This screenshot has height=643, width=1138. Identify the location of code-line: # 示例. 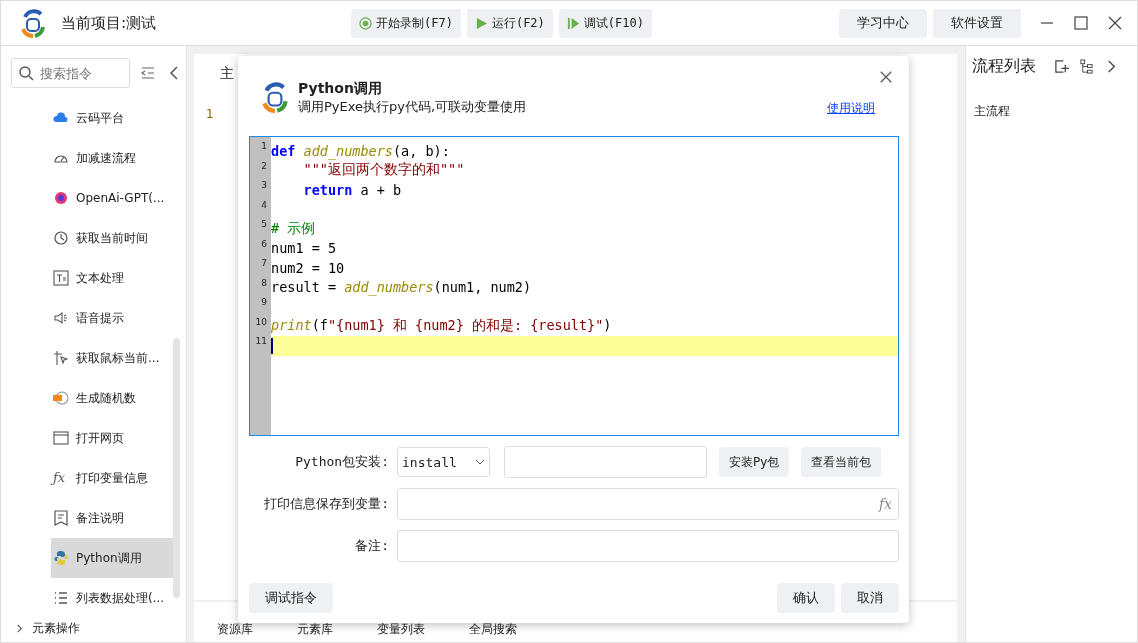
(293, 228).